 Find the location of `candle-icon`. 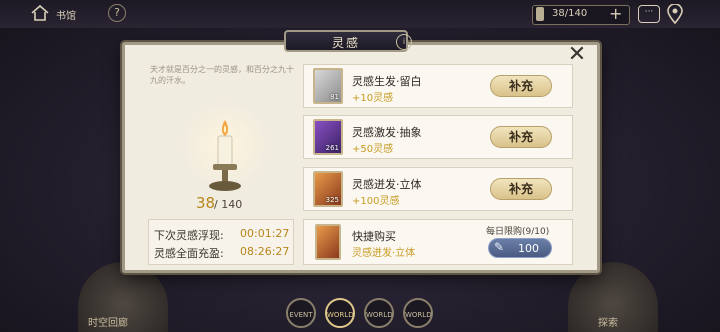

candle-icon is located at coordinates (225, 156).